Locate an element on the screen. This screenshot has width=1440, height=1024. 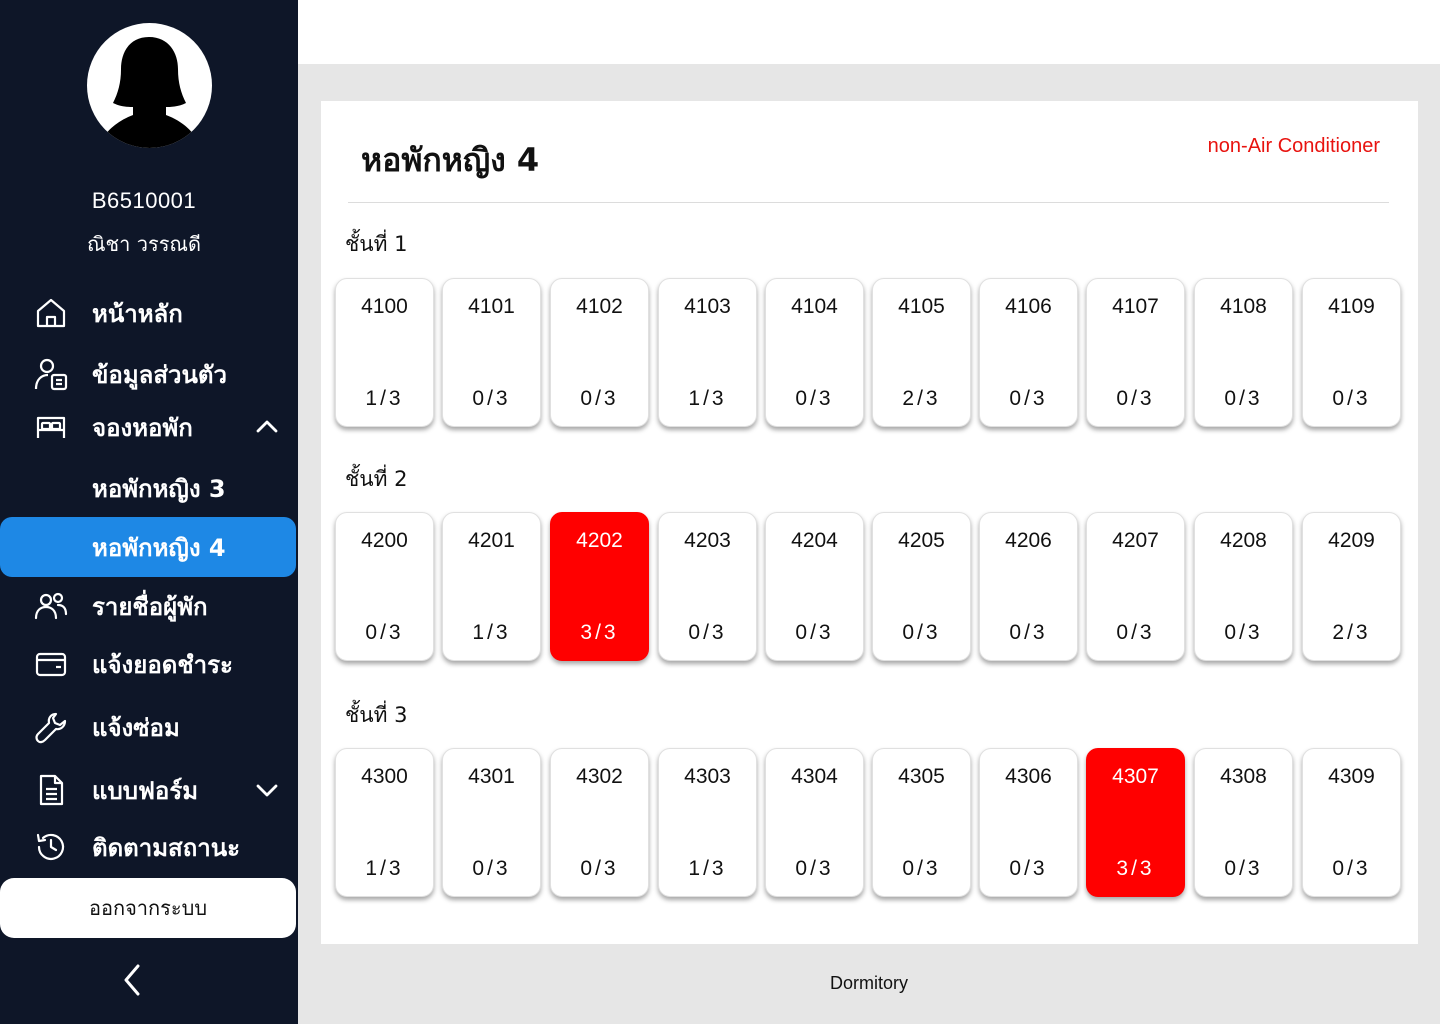
room-number: 4202 is located at coordinates (599, 540).